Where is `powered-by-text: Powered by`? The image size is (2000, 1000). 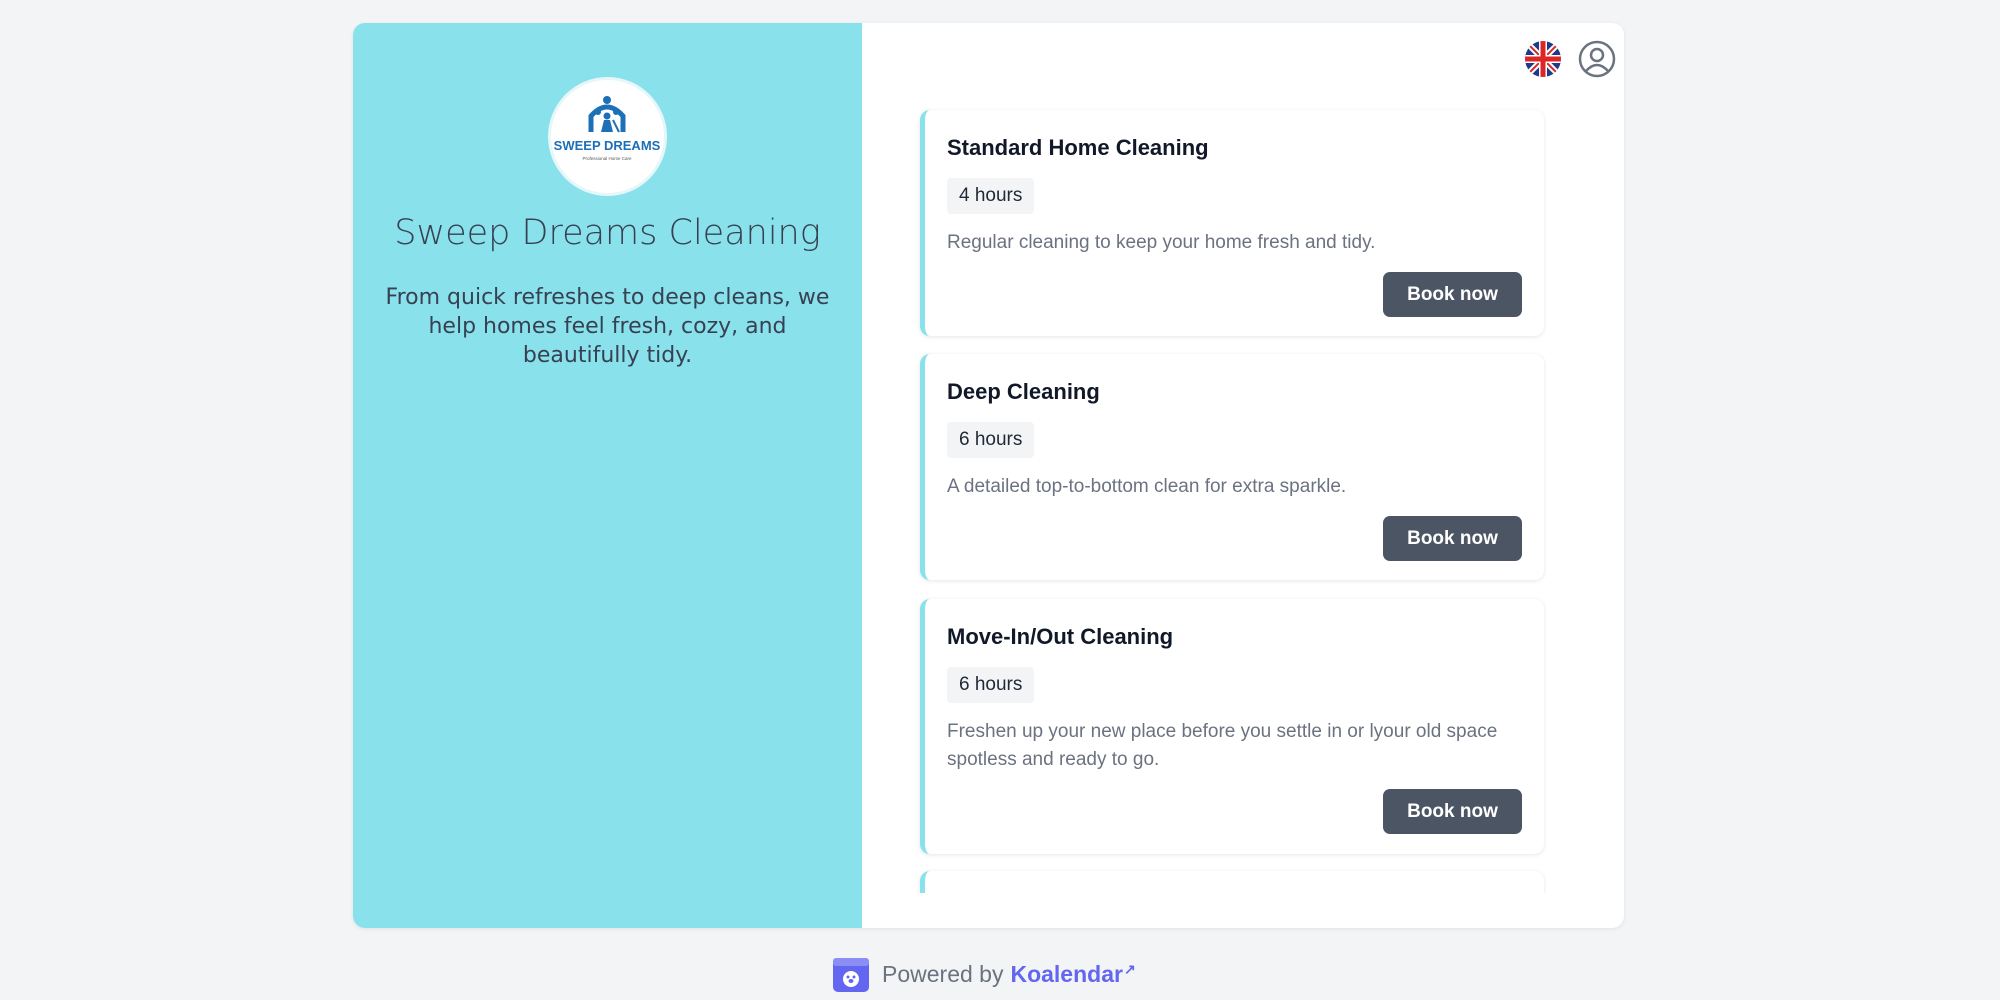
powered-by-text: Powered by is located at coordinates (943, 973).